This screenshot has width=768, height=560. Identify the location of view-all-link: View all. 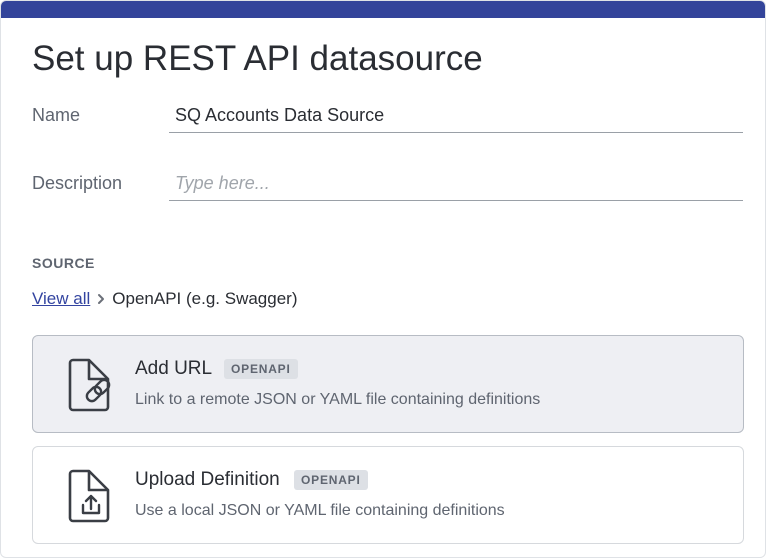
(61, 299).